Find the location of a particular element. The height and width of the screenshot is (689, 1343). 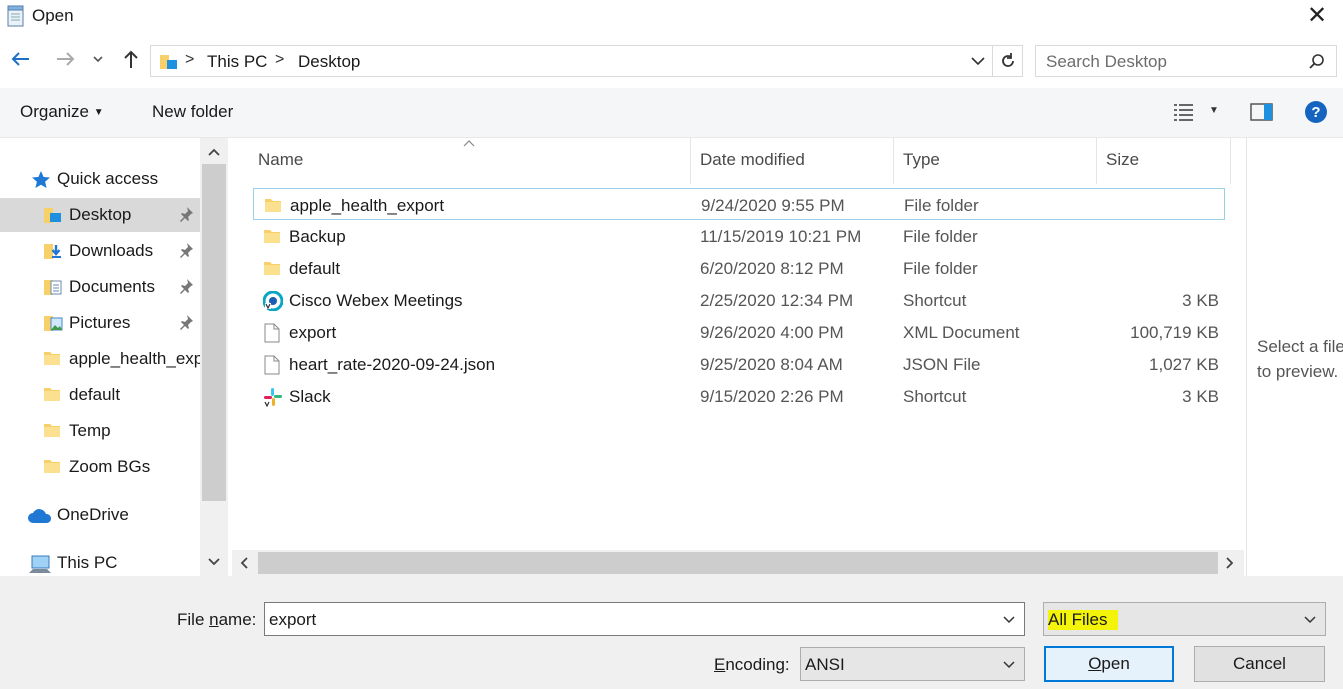

organize-label: Organize is located at coordinates (54, 111).